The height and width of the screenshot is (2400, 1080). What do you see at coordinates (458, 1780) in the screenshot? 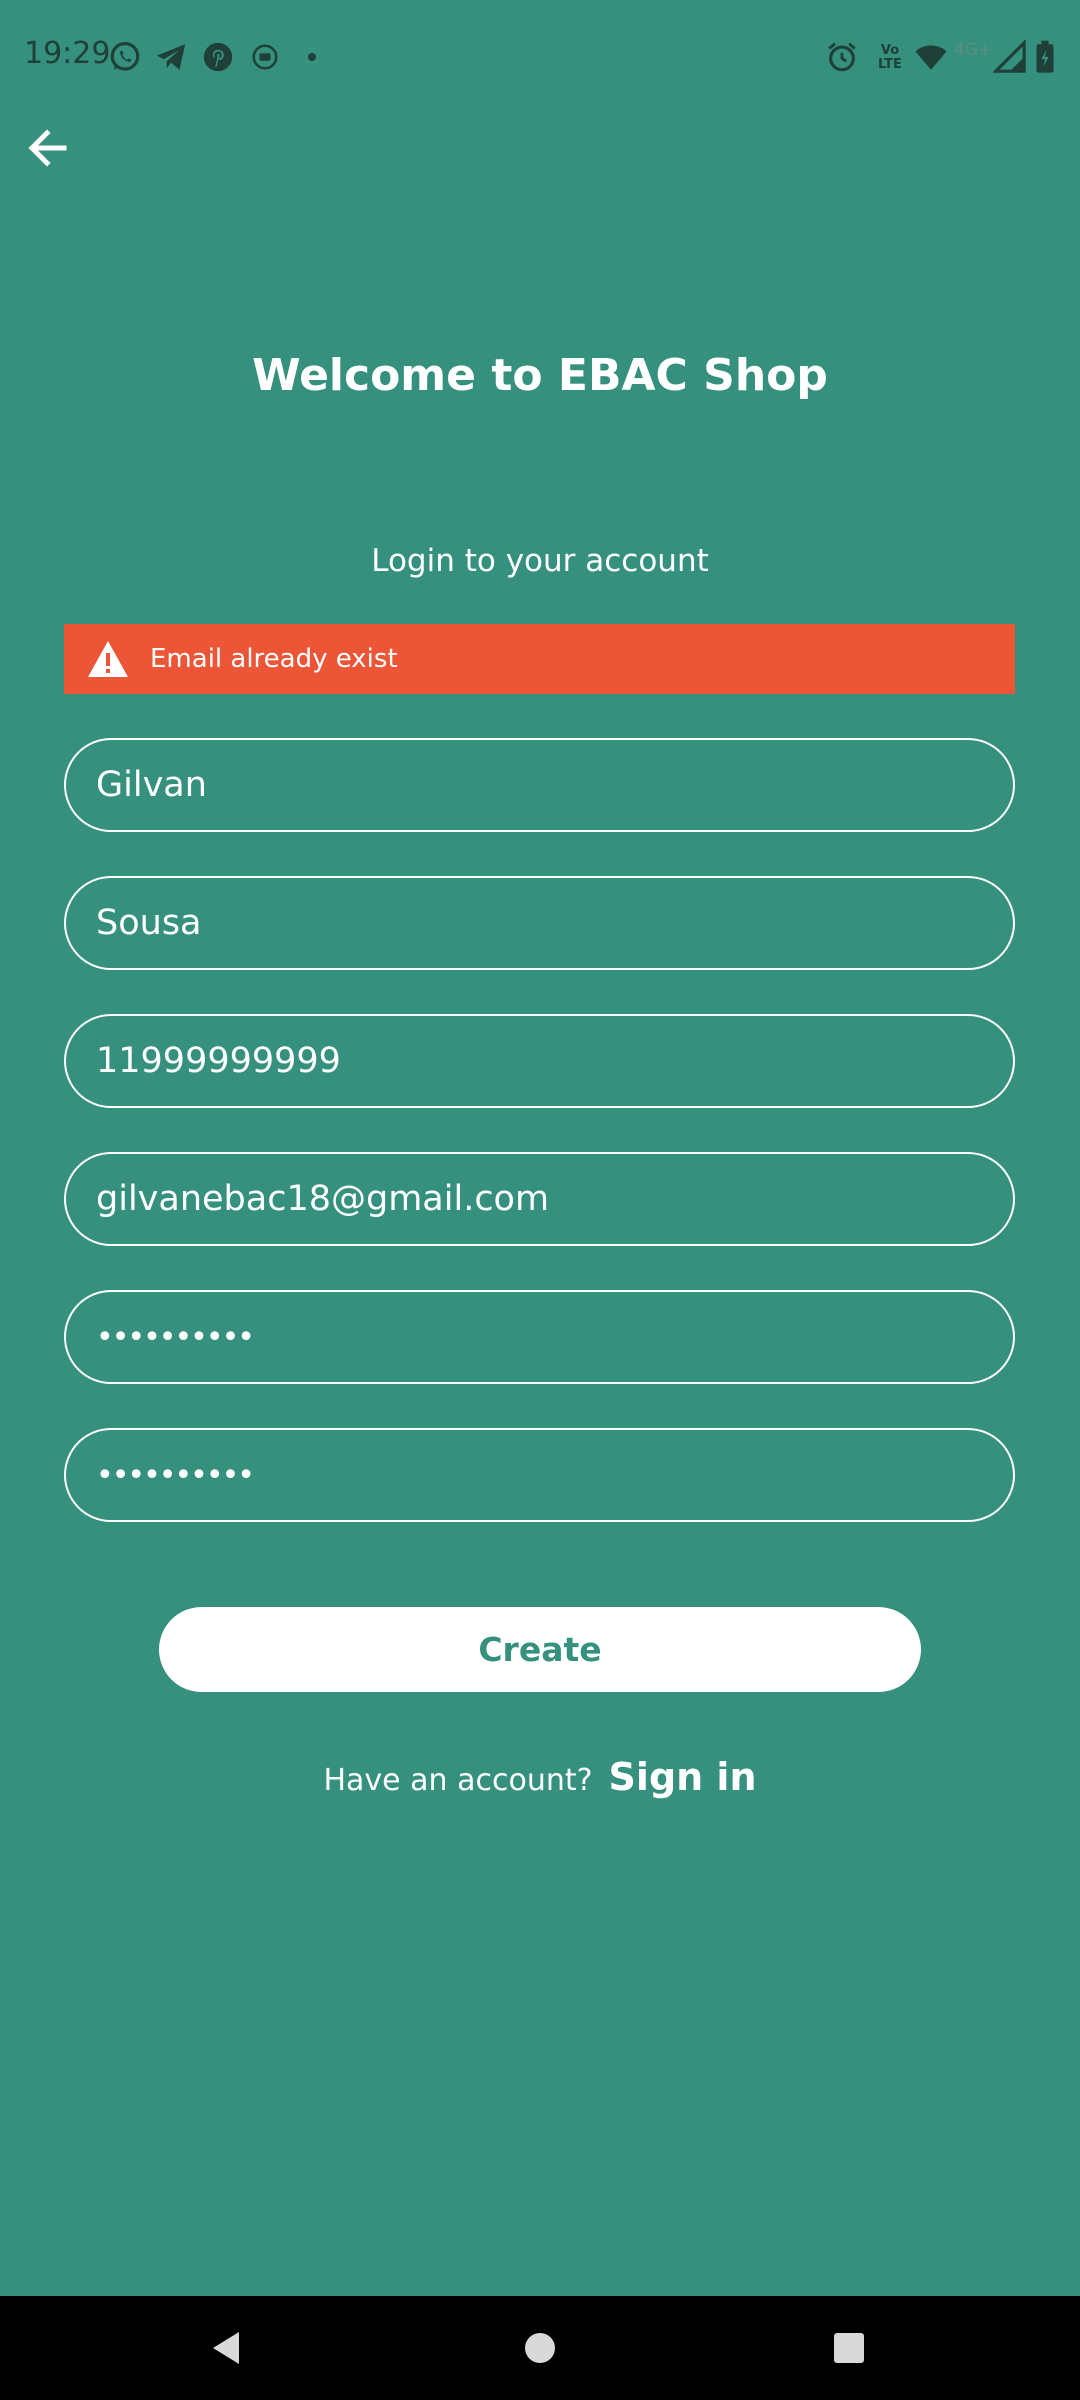
I see `have-account-text: Have an account?` at bounding box center [458, 1780].